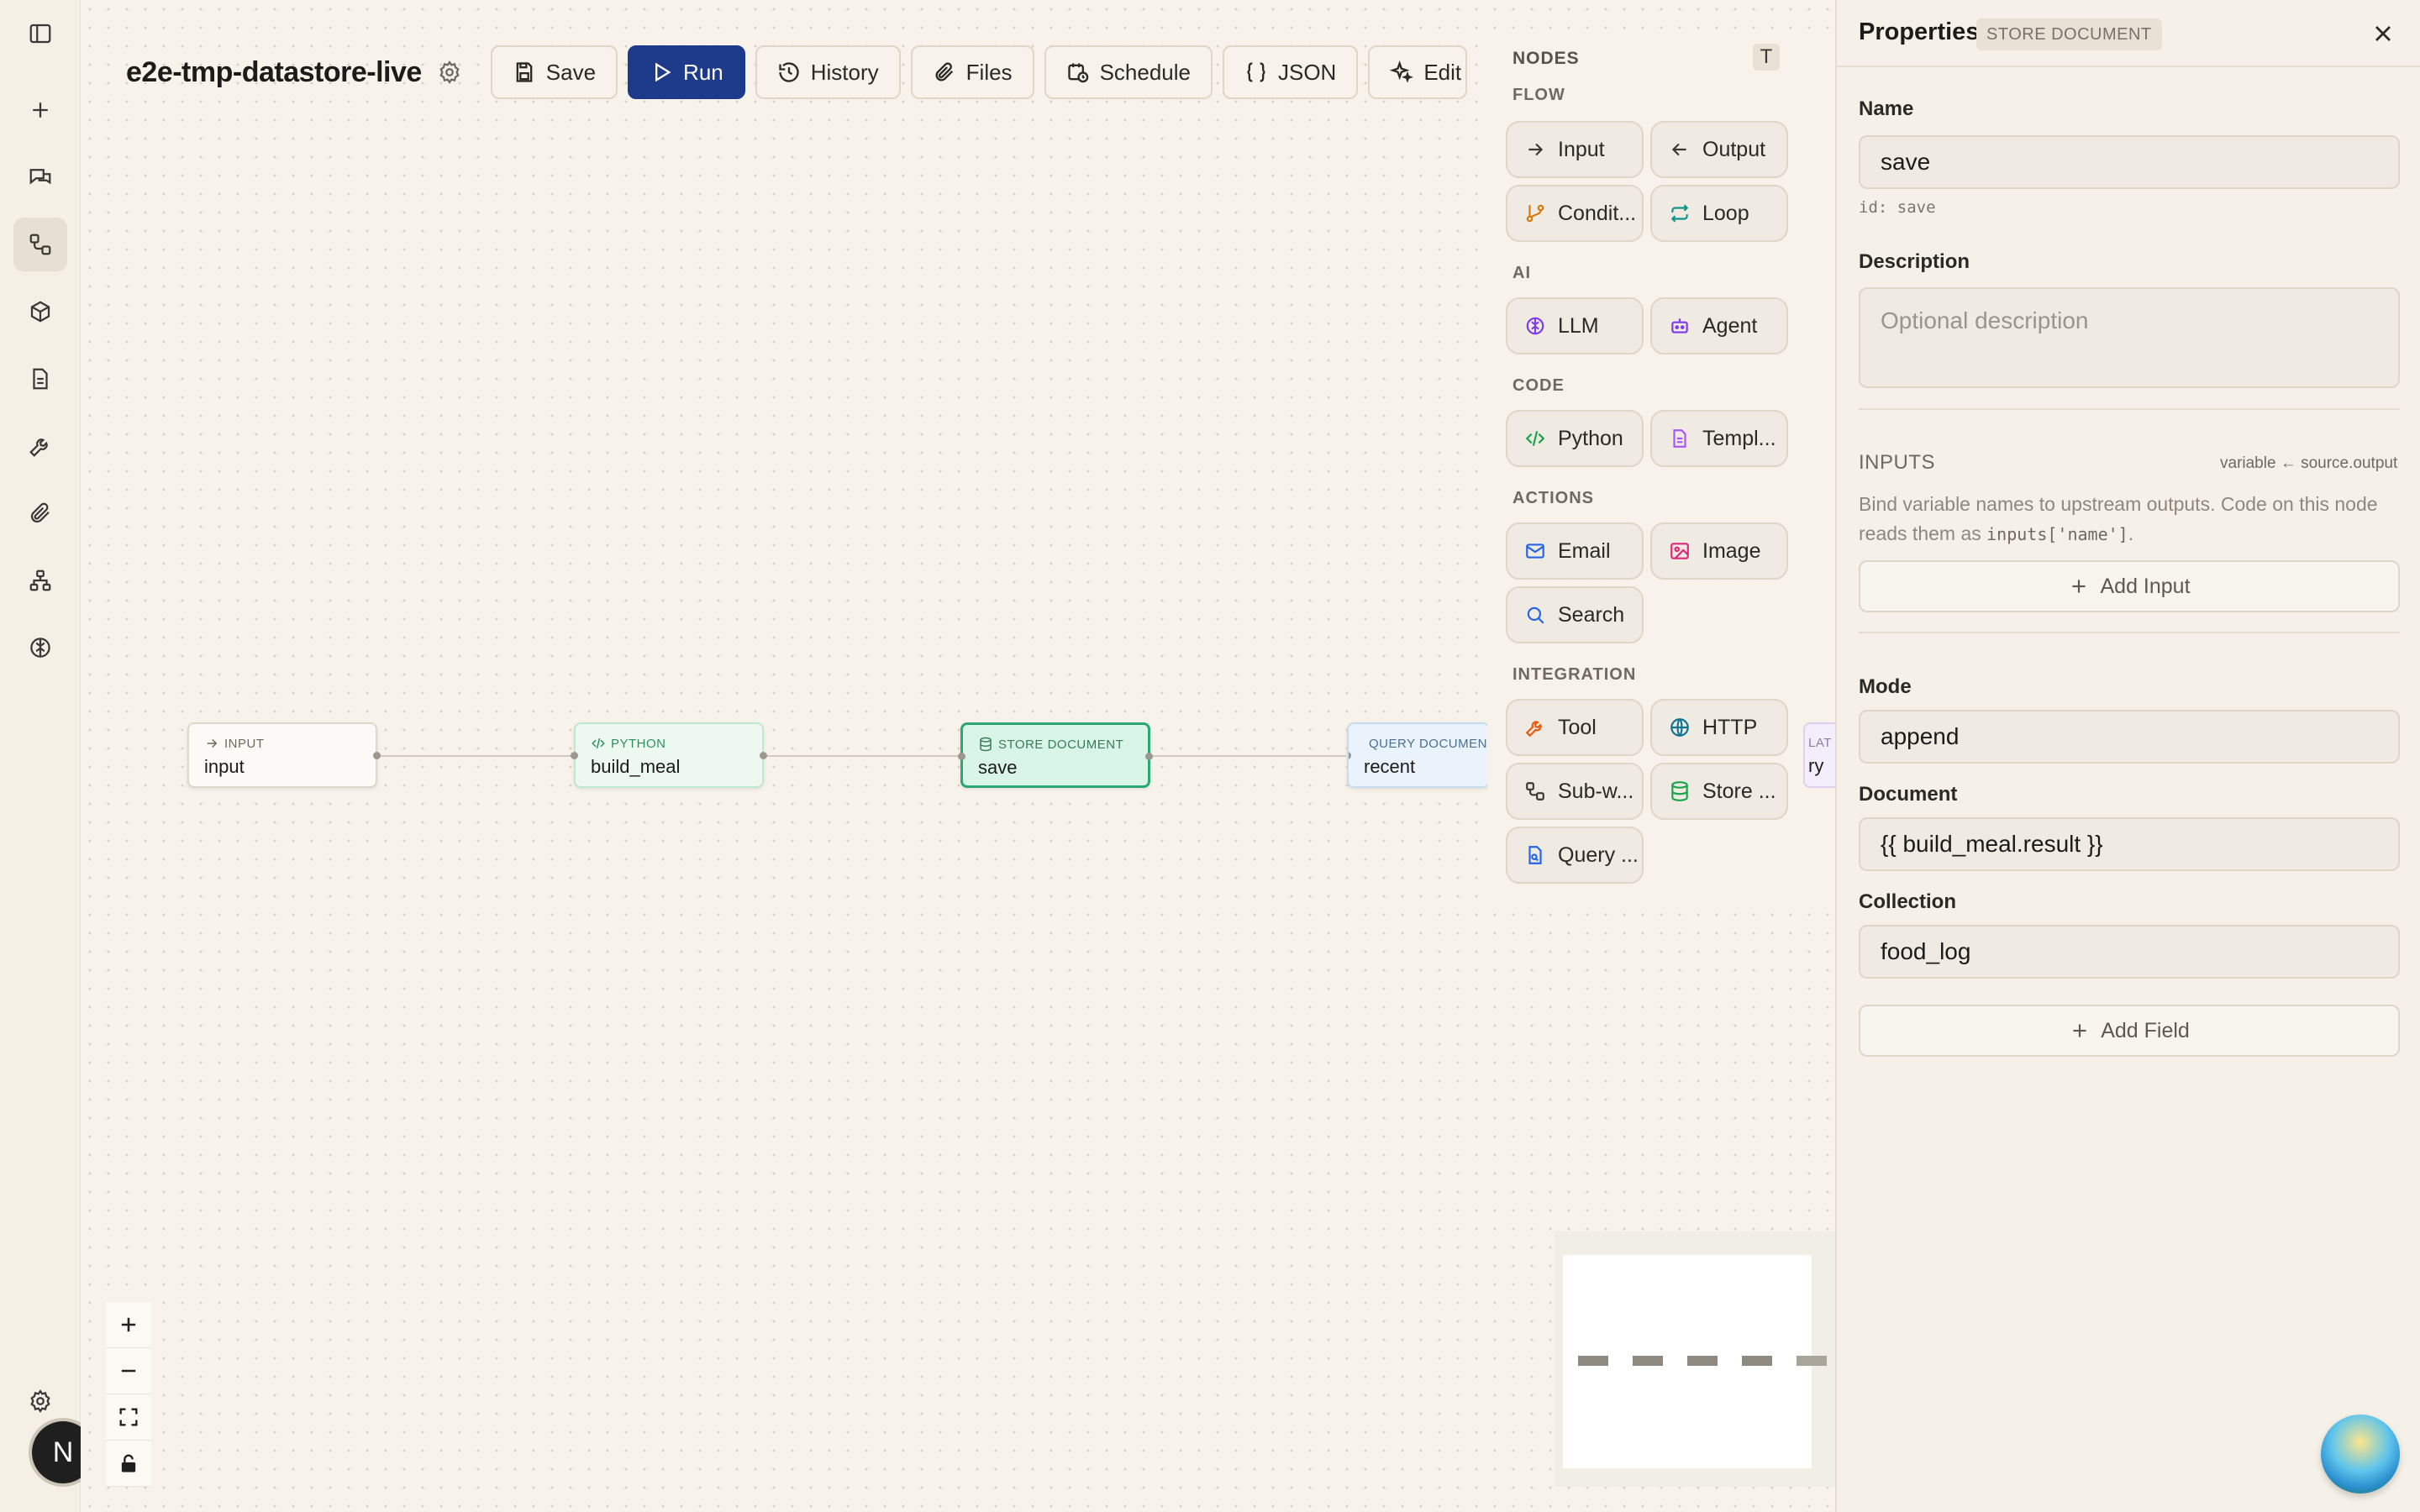 This screenshot has height=1512, width=2420. What do you see at coordinates (2129, 1031) in the screenshot?
I see `add-field-button: Add Field` at bounding box center [2129, 1031].